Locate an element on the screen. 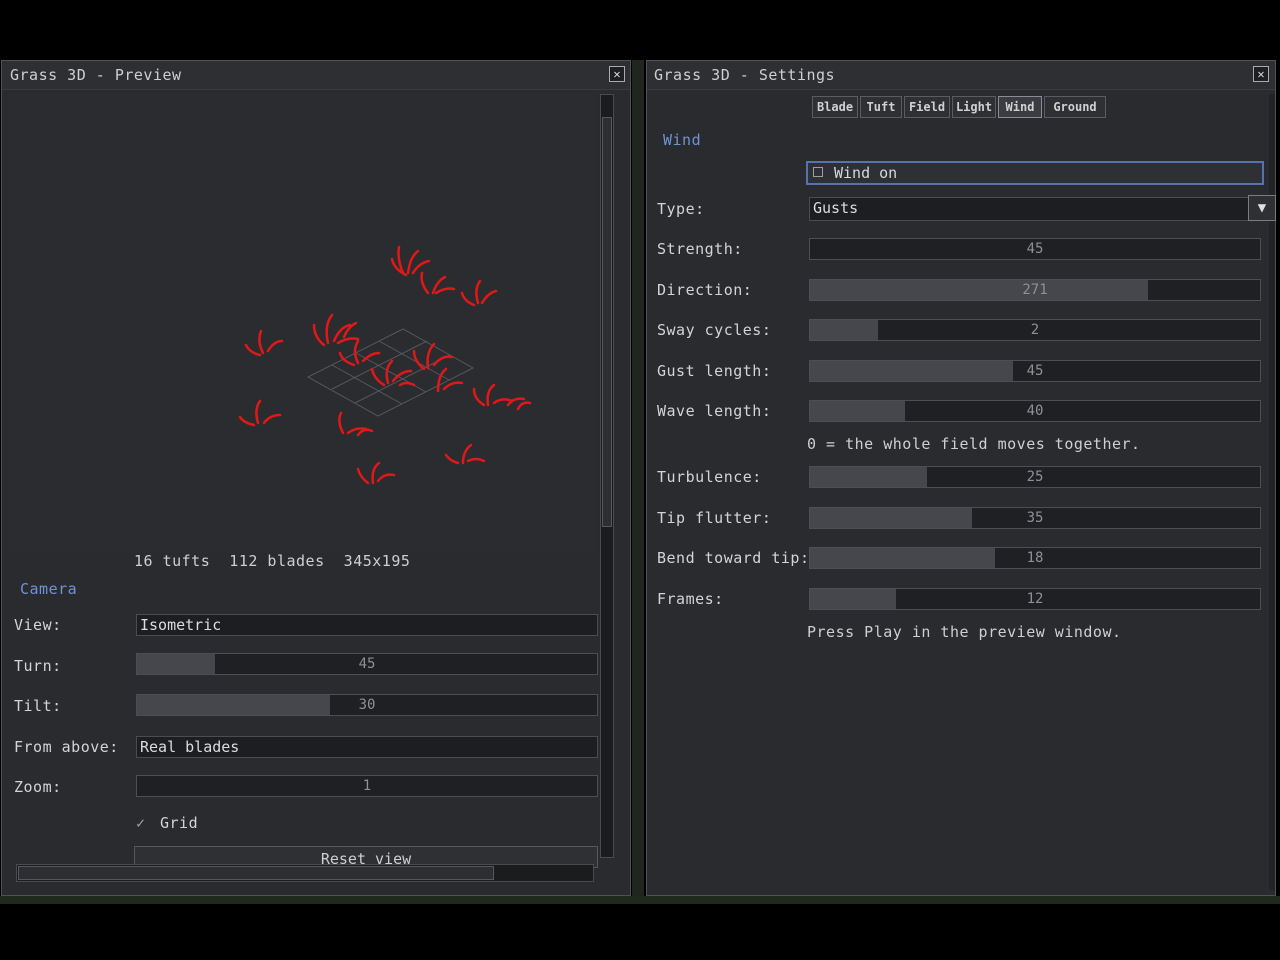 The width and height of the screenshot is (1280, 960). from-above-dropdown: Real blades is located at coordinates (367, 747).